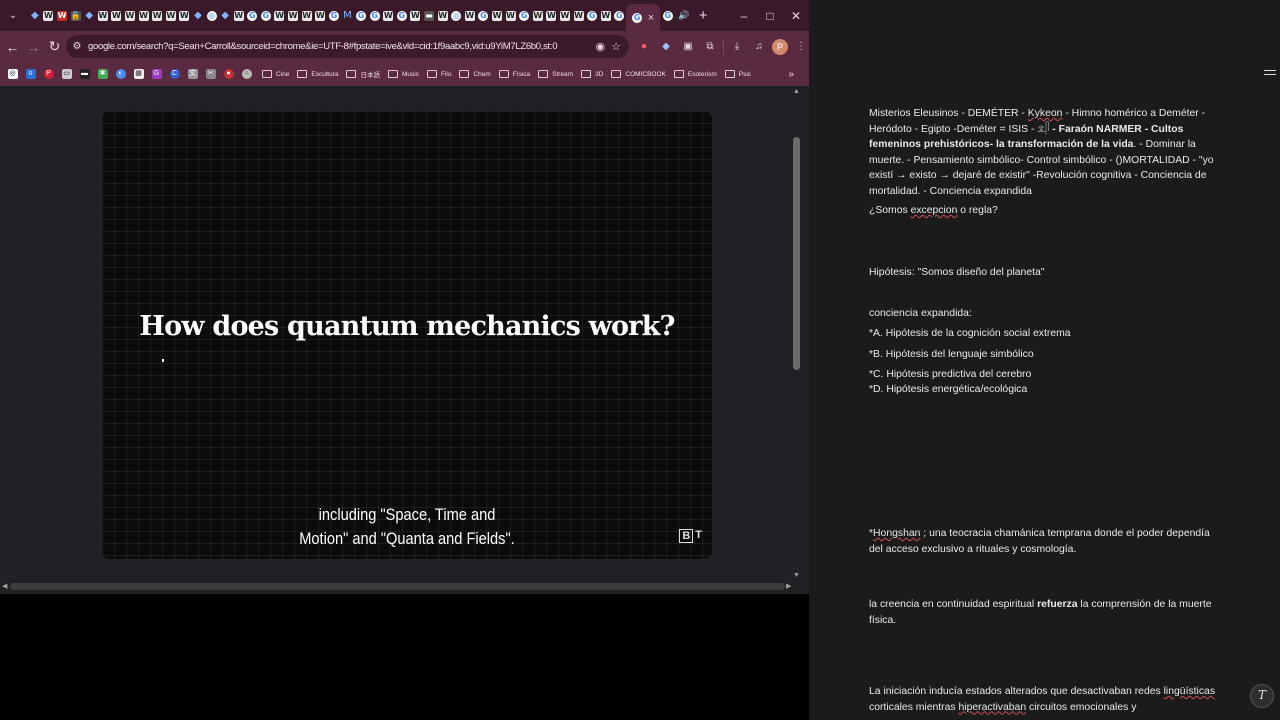  Describe the element at coordinates (796, 91) in the screenshot. I see `scroll-up-icon: ▲` at that location.